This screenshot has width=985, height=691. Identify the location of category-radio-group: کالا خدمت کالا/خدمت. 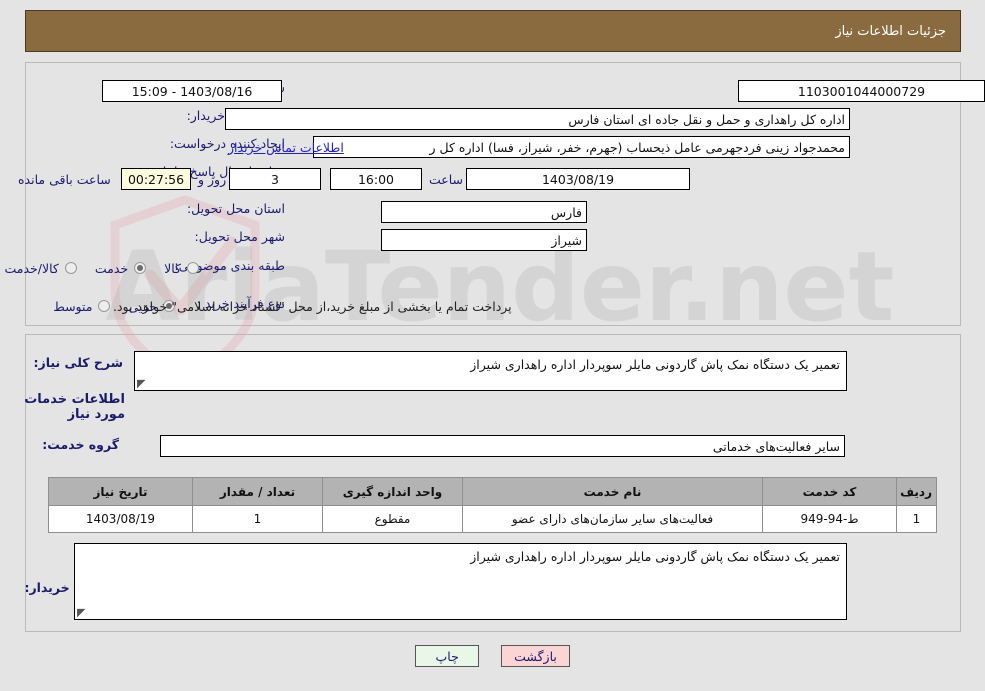
(99, 268).